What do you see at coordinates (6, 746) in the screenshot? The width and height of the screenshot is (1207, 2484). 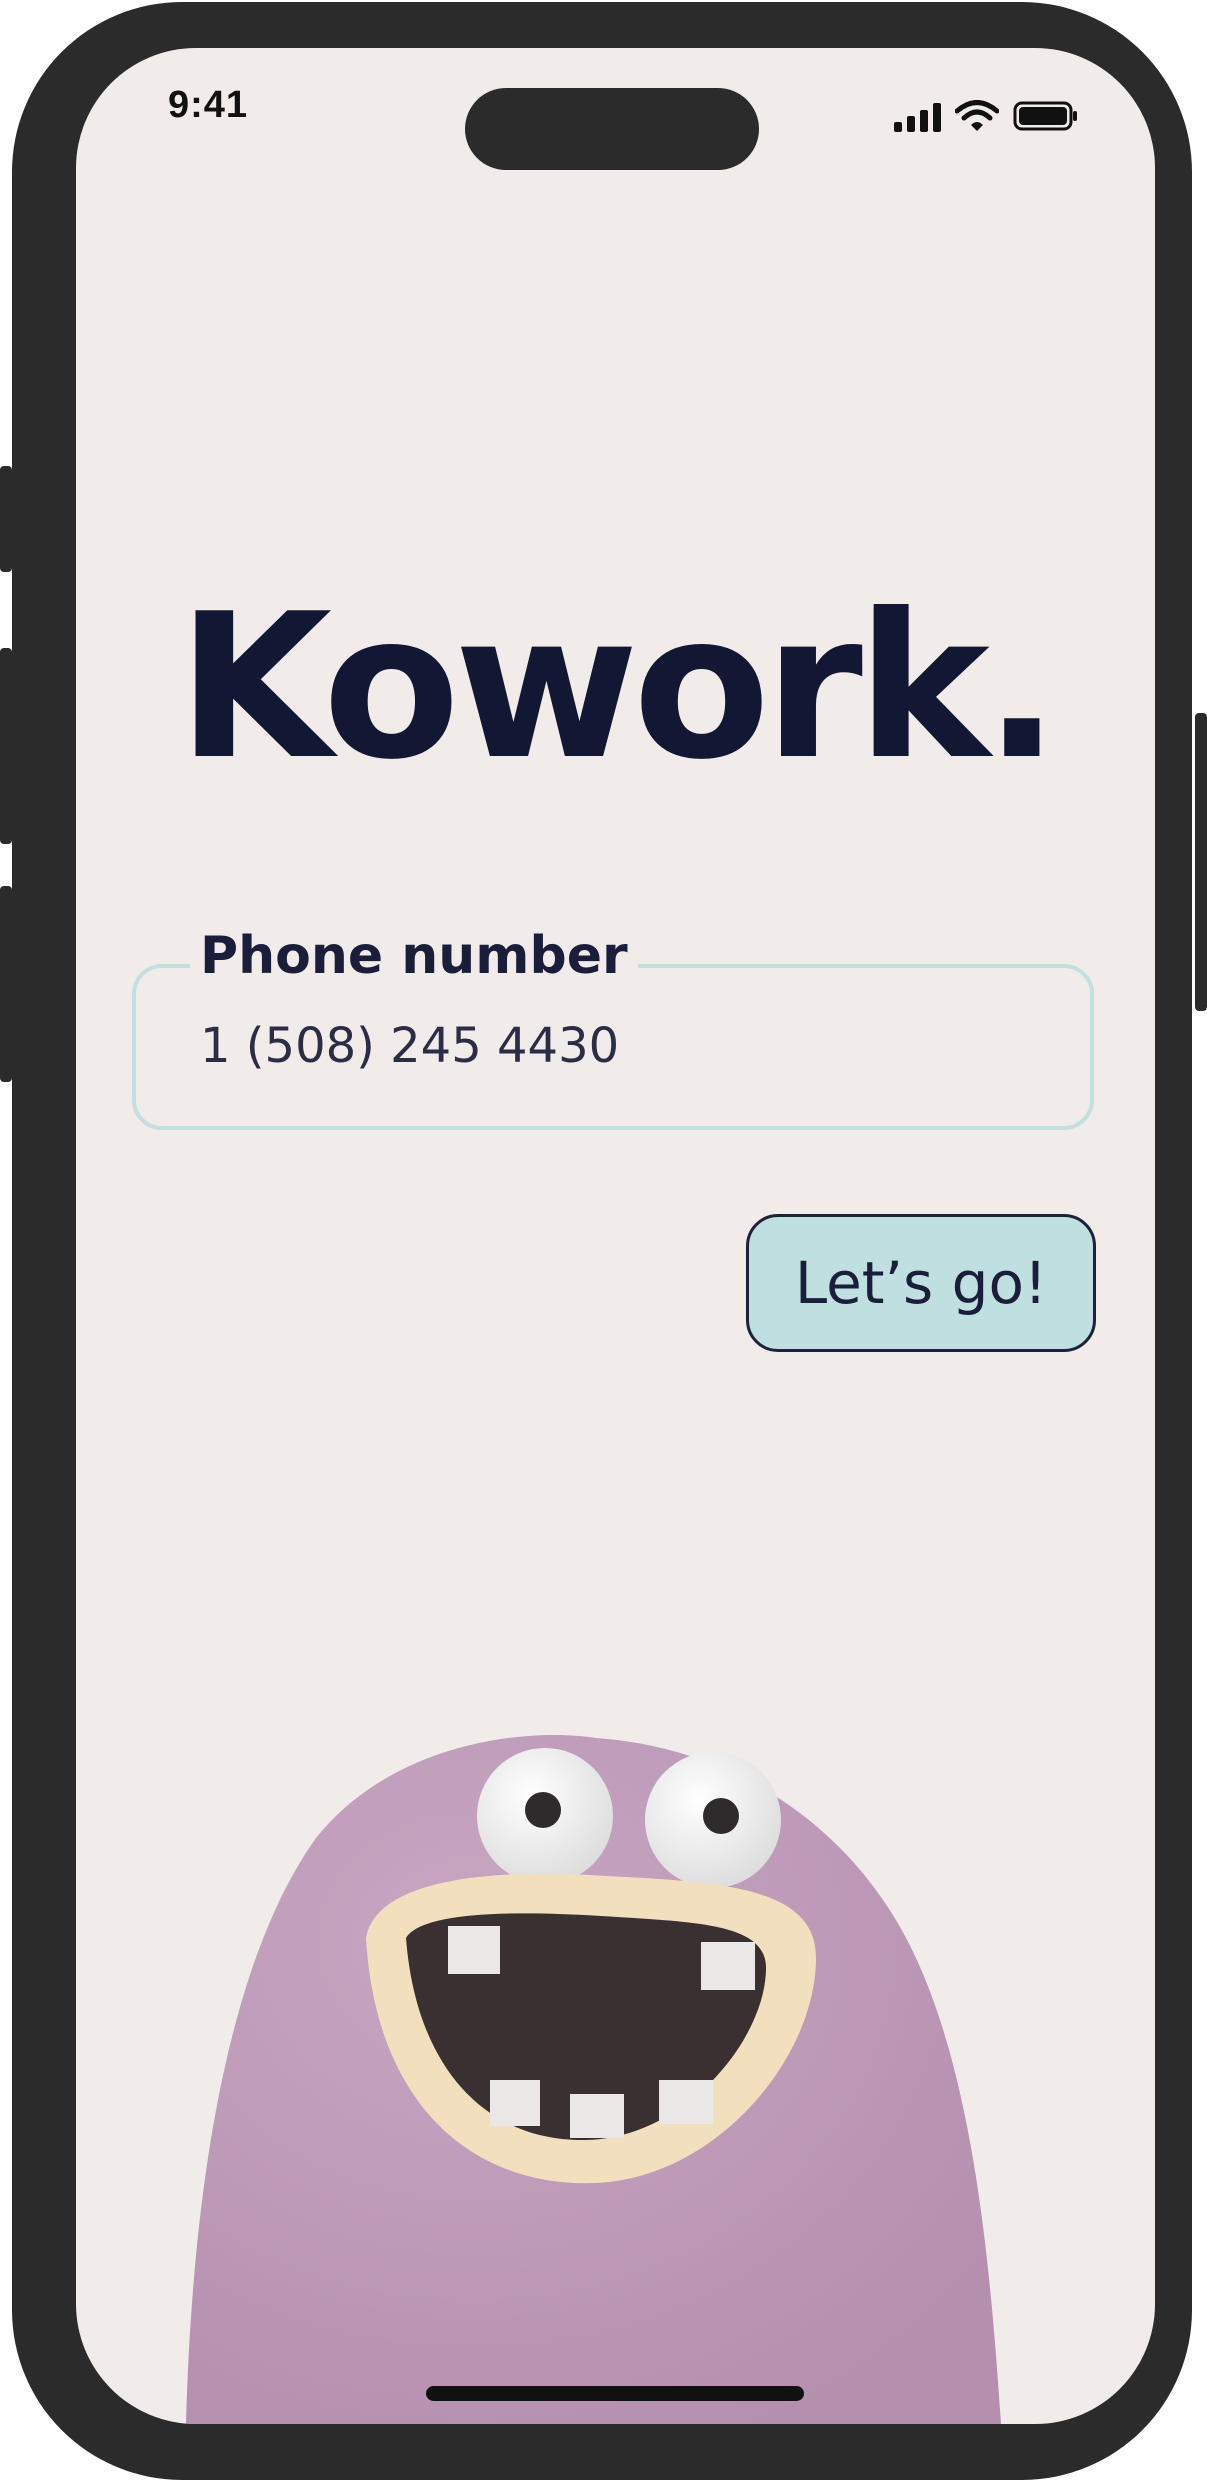 I see `volume-up-button` at bounding box center [6, 746].